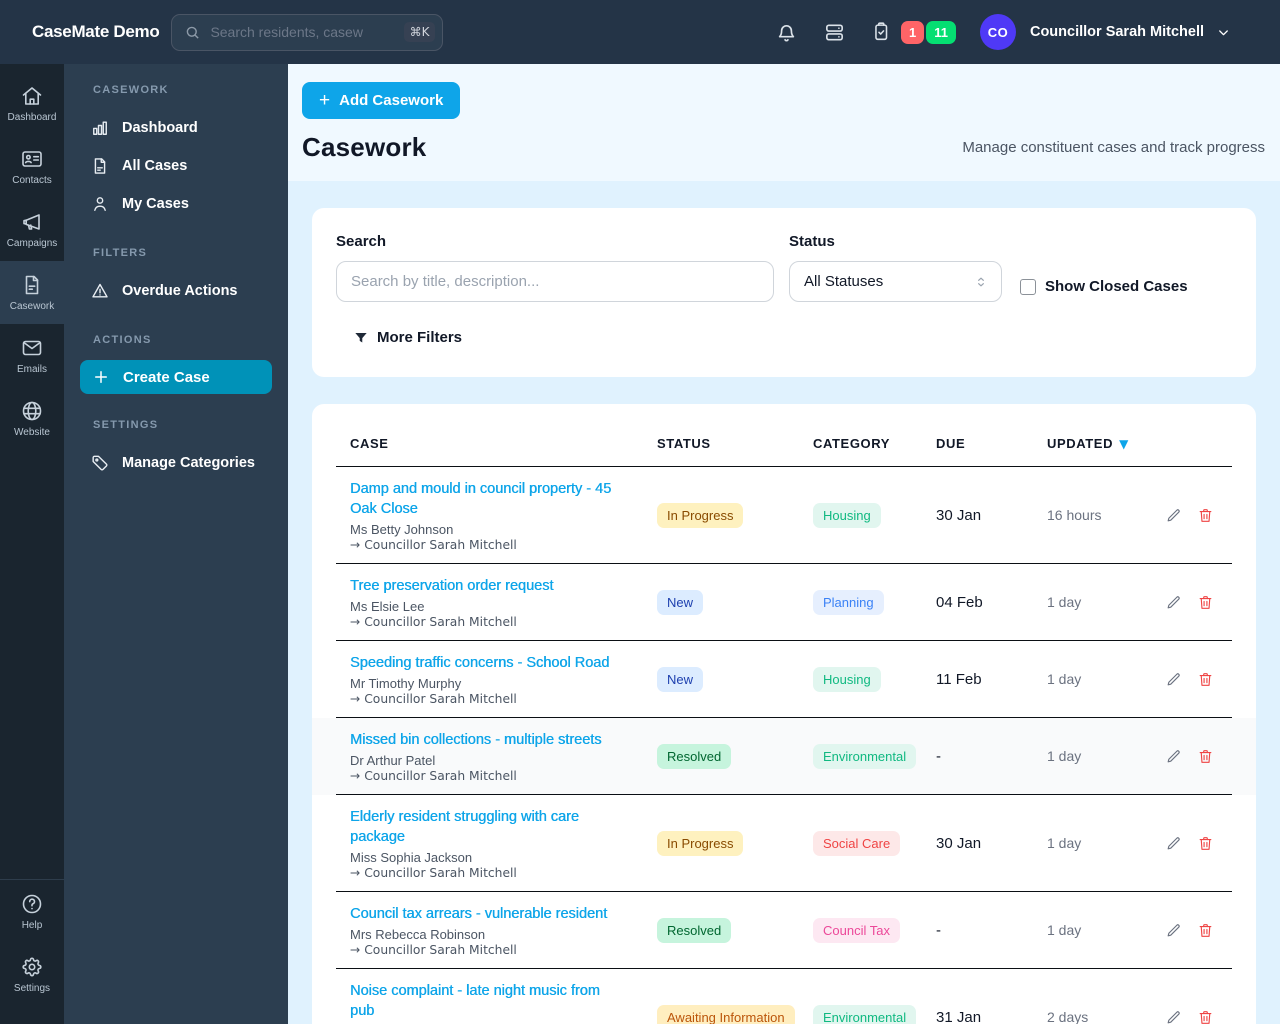  Describe the element at coordinates (847, 515) in the screenshot. I see `category-badge: Housing` at that location.